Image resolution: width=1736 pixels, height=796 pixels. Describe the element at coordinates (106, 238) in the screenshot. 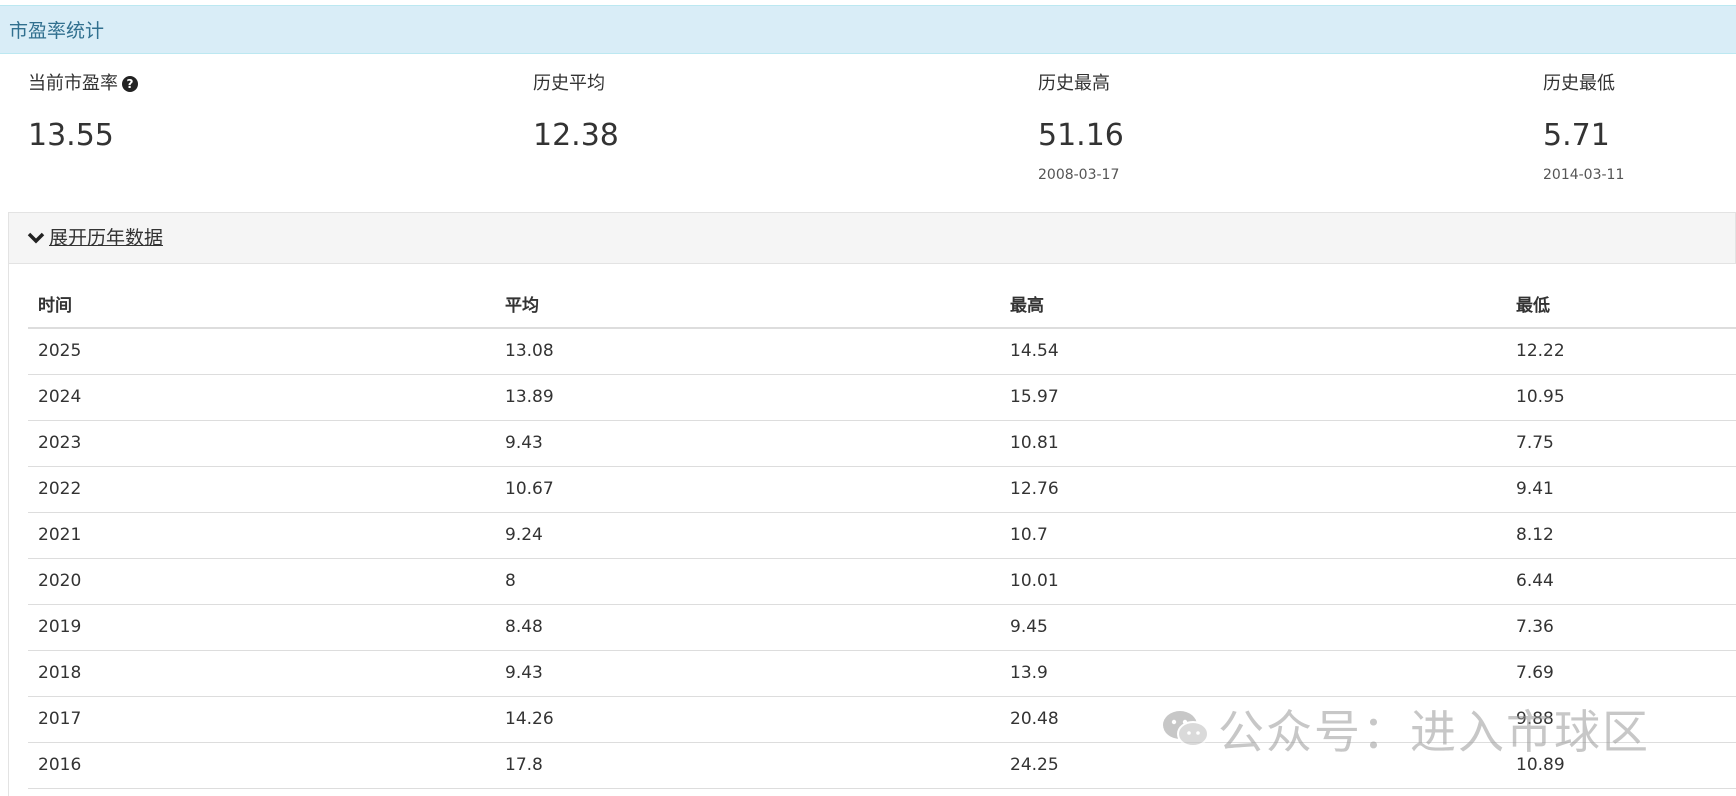

I see `expand-history-label: 展开历年数据` at that location.